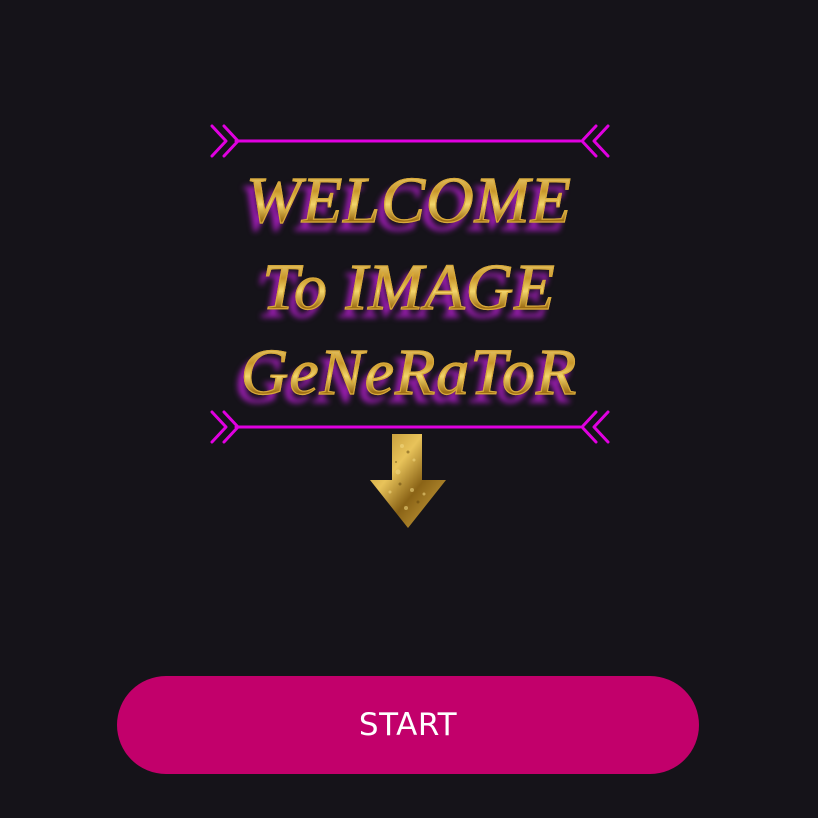 This screenshot has height=818, width=818. Describe the element at coordinates (408, 481) in the screenshot. I see `down-arrow-icon` at that location.